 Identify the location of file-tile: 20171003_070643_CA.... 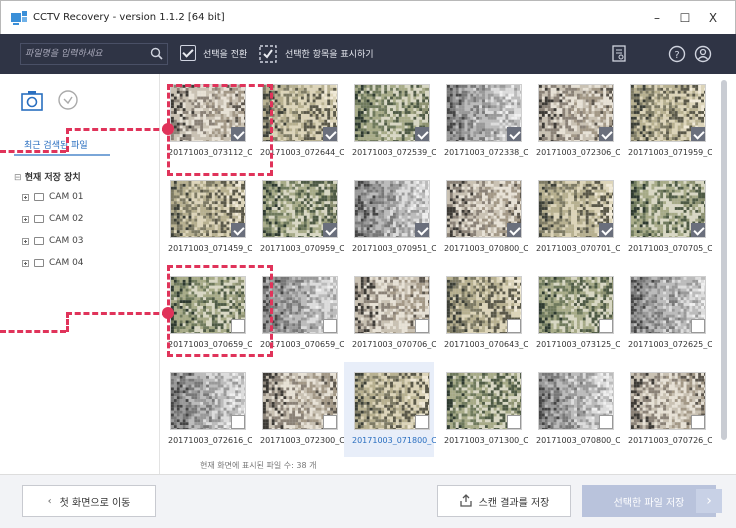
(482, 313).